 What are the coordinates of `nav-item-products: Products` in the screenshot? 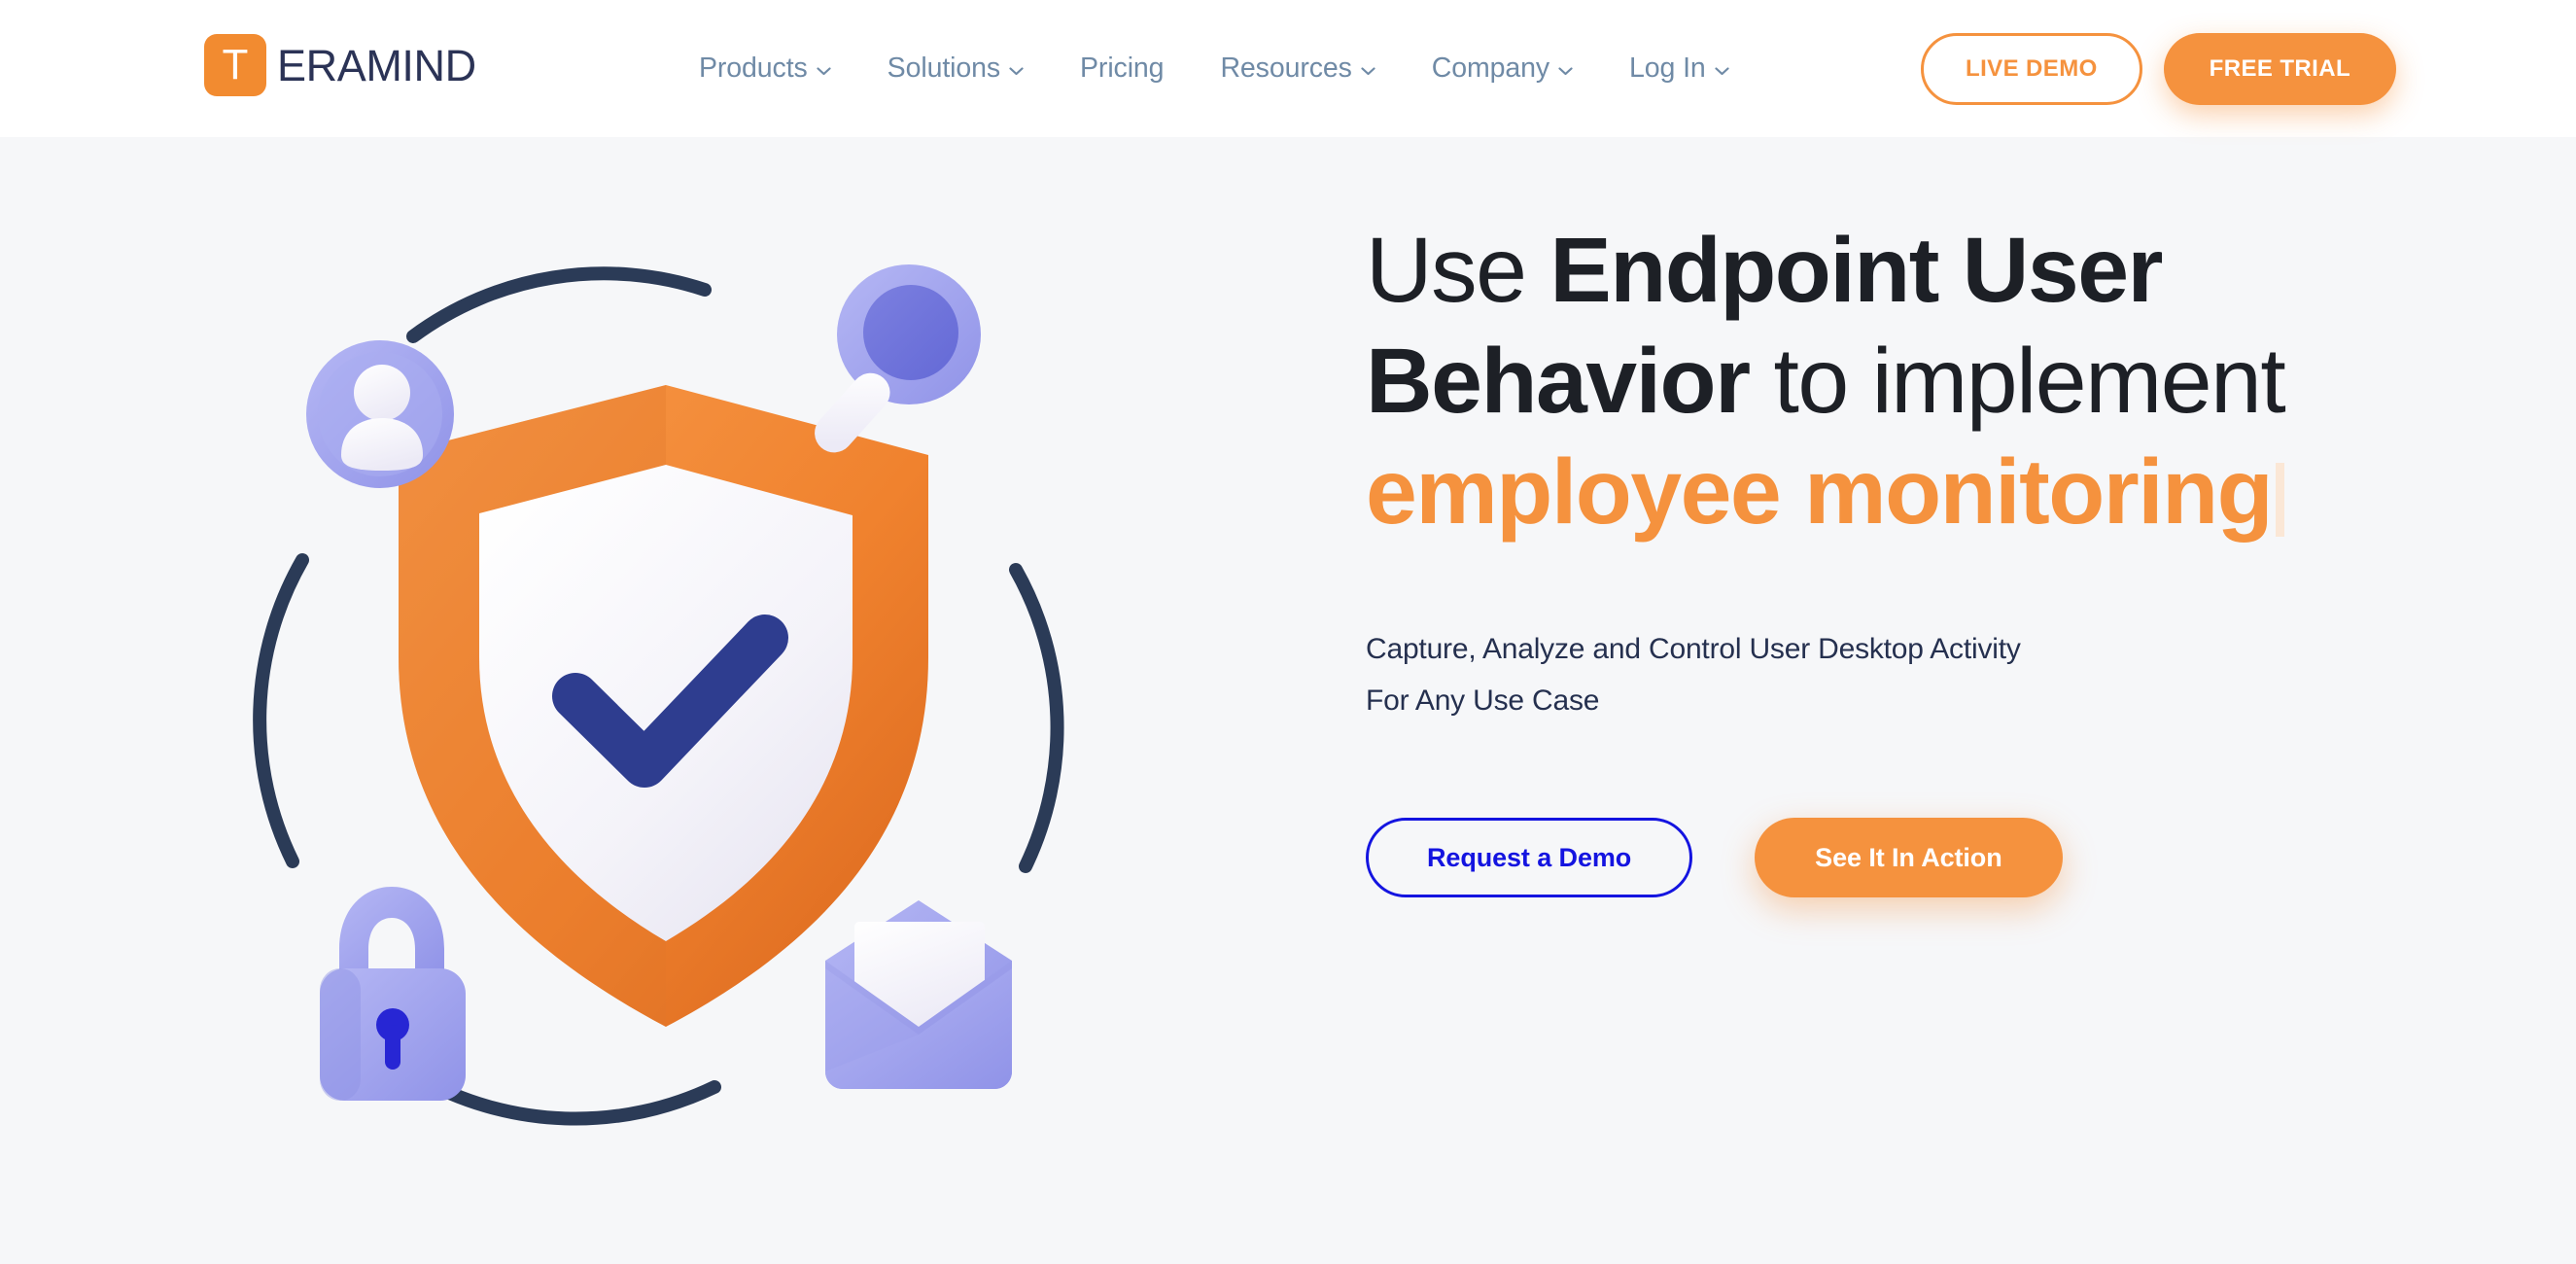 It's located at (765, 68).